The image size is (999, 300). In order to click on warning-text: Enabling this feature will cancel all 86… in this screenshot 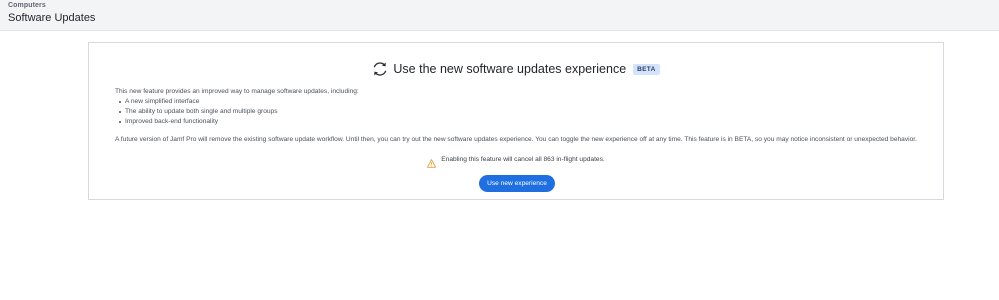, I will do `click(523, 159)`.